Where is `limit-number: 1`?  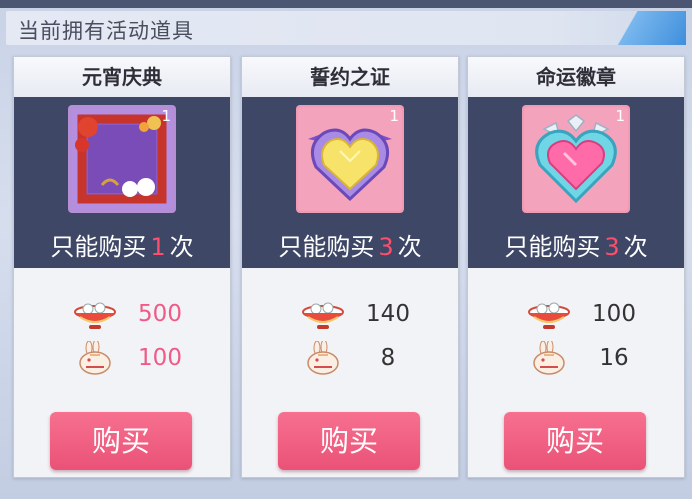
limit-number: 1 is located at coordinates (158, 247).